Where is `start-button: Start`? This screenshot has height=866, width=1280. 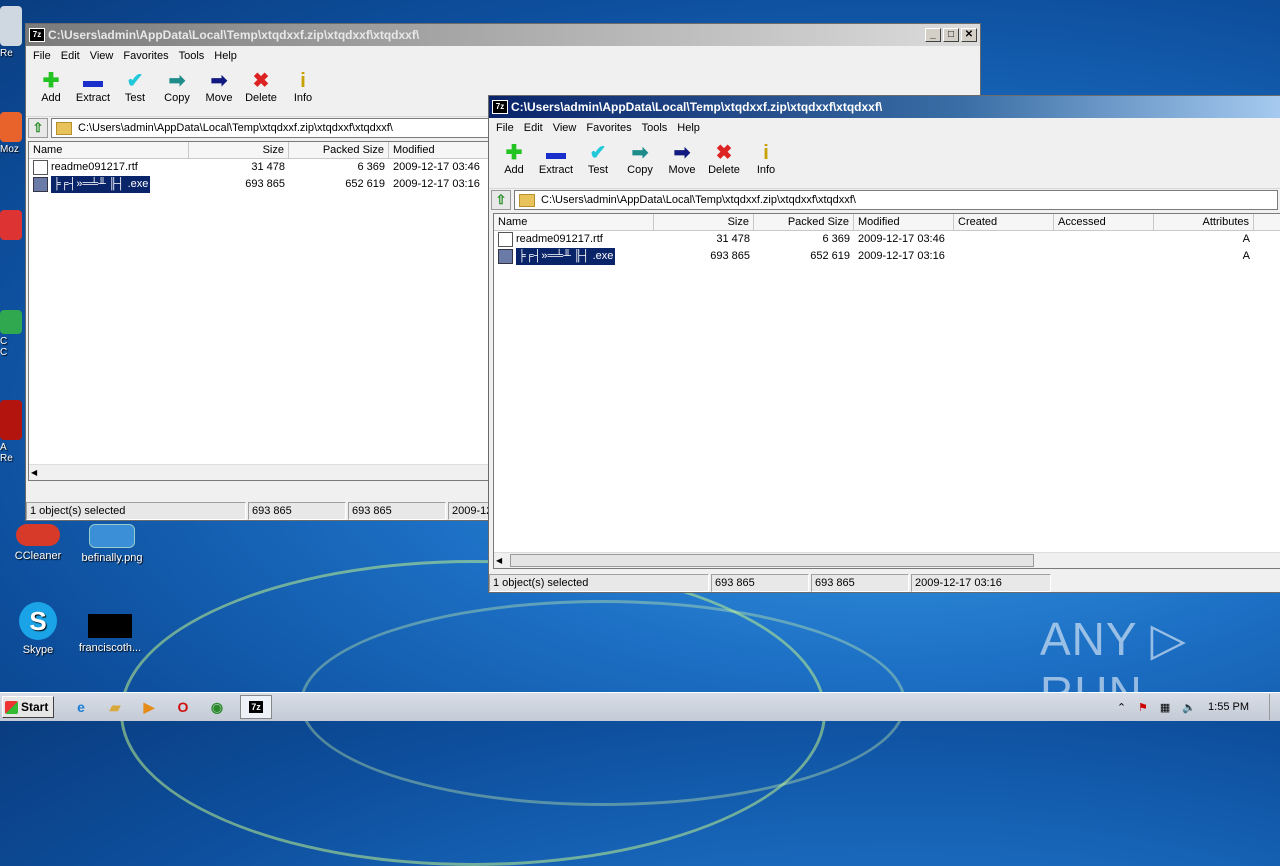
start-button: Start is located at coordinates (28, 707).